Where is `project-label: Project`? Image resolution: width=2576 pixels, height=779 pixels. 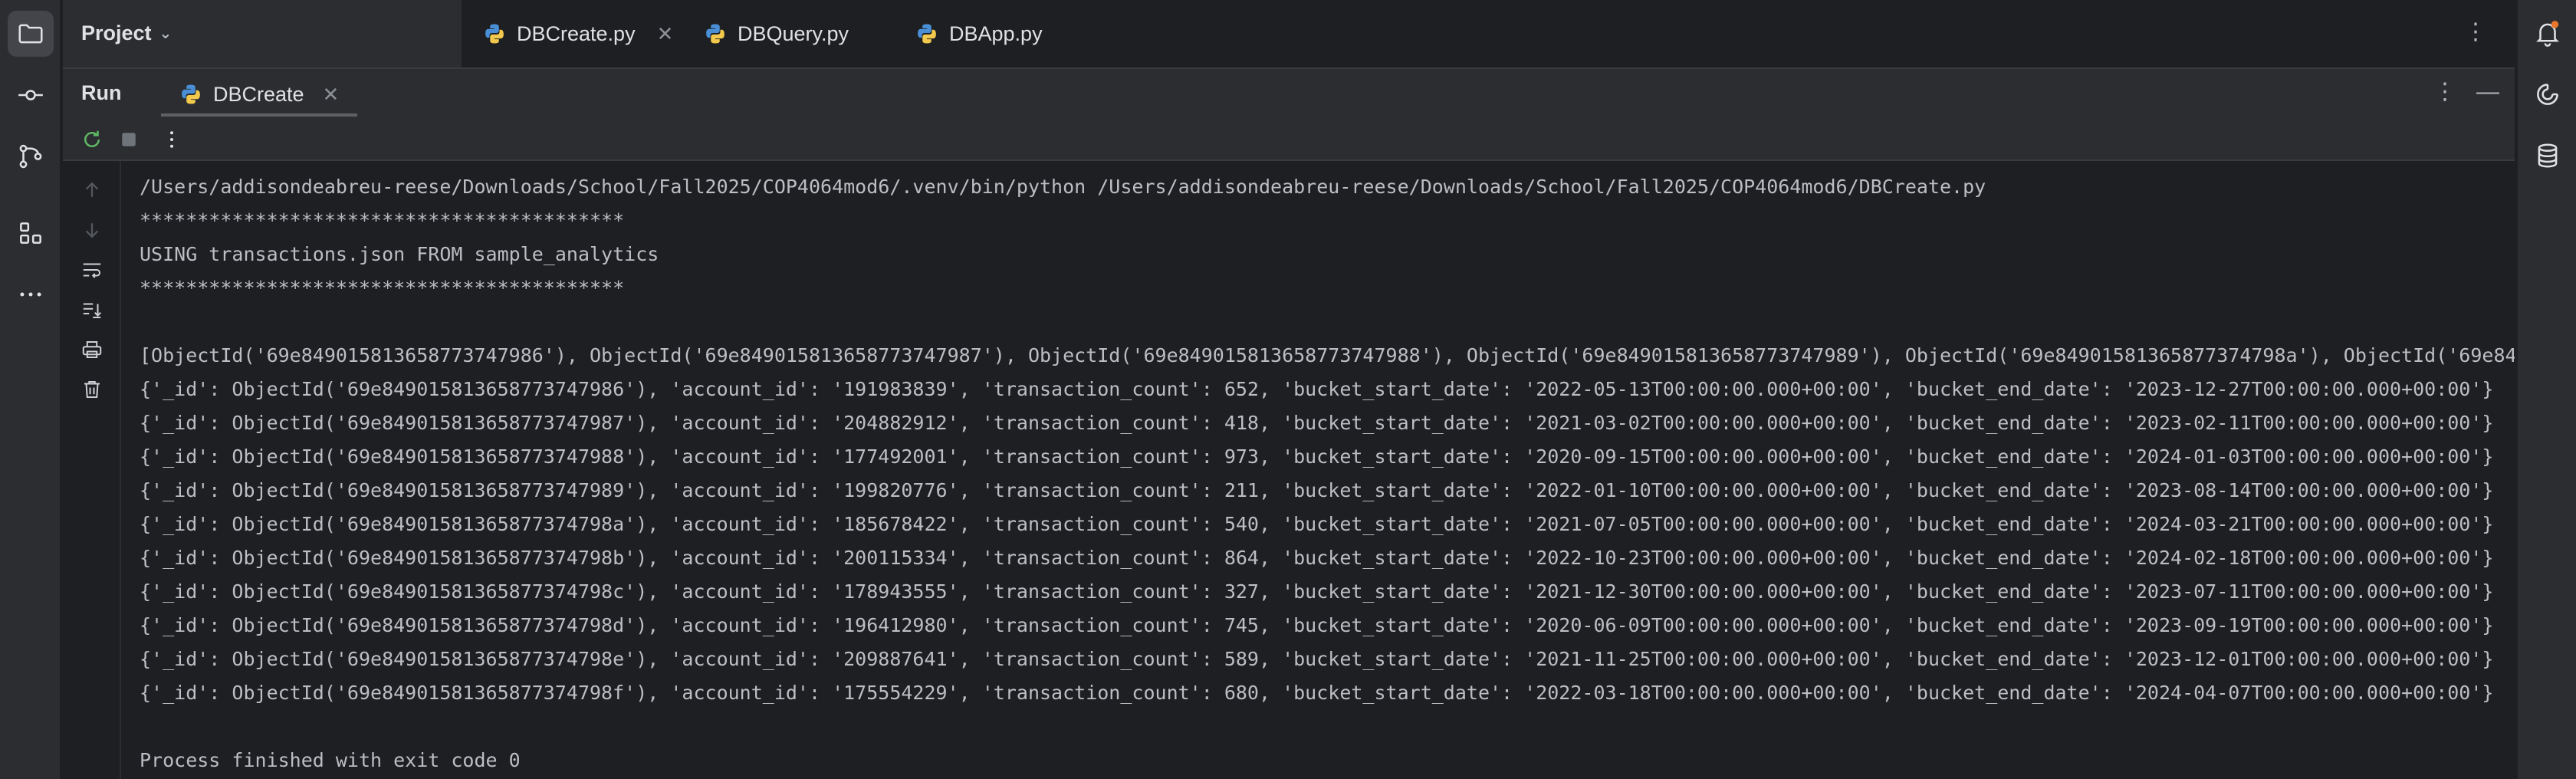 project-label: Project is located at coordinates (117, 32).